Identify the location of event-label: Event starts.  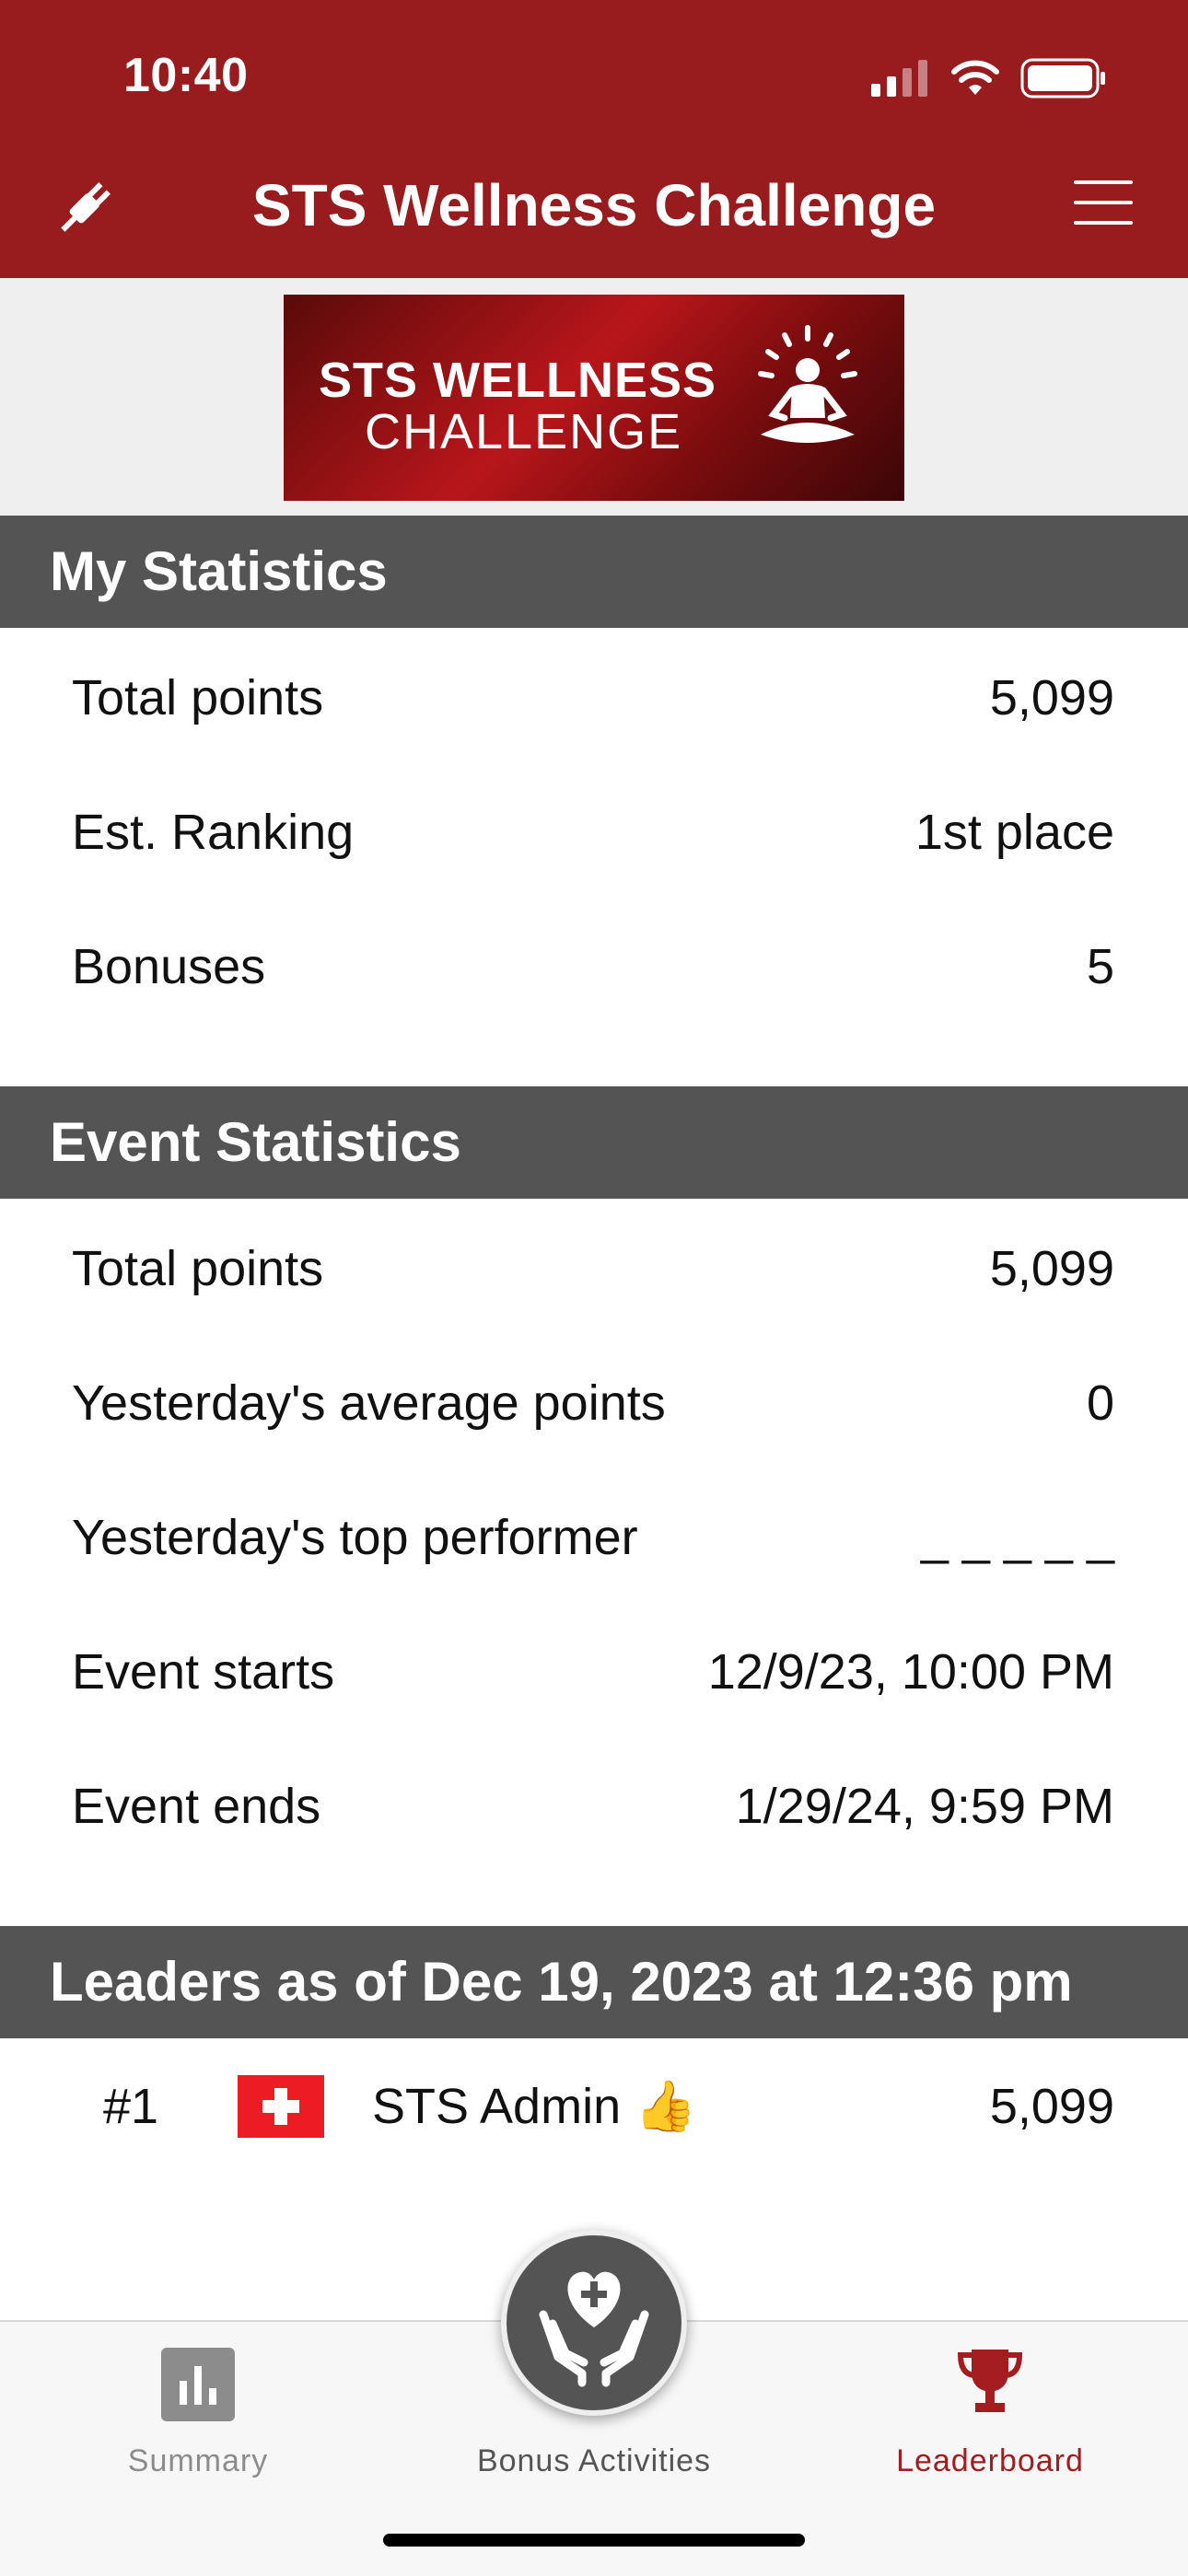
(203, 1672).